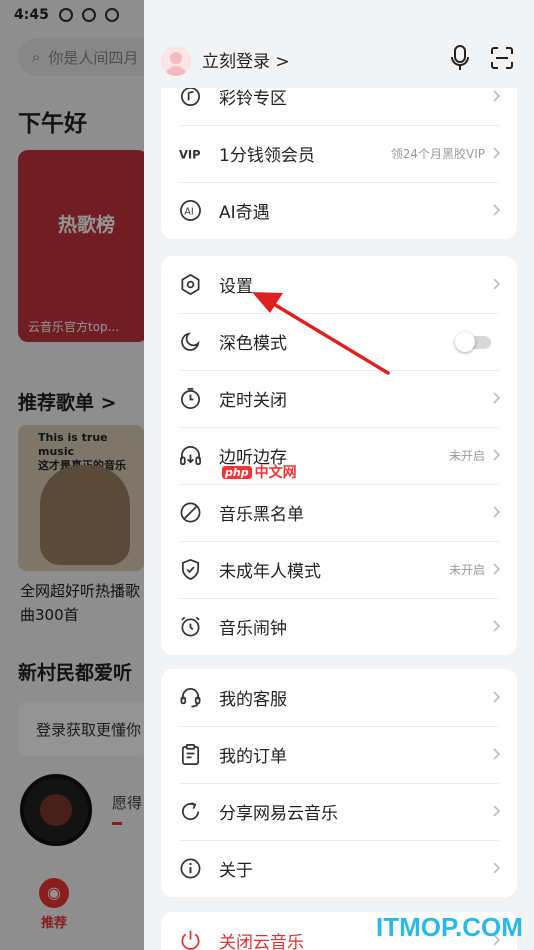 The image size is (534, 950). What do you see at coordinates (339, 697) in the screenshot?
I see `menu-item-customer-service: 我的客服` at bounding box center [339, 697].